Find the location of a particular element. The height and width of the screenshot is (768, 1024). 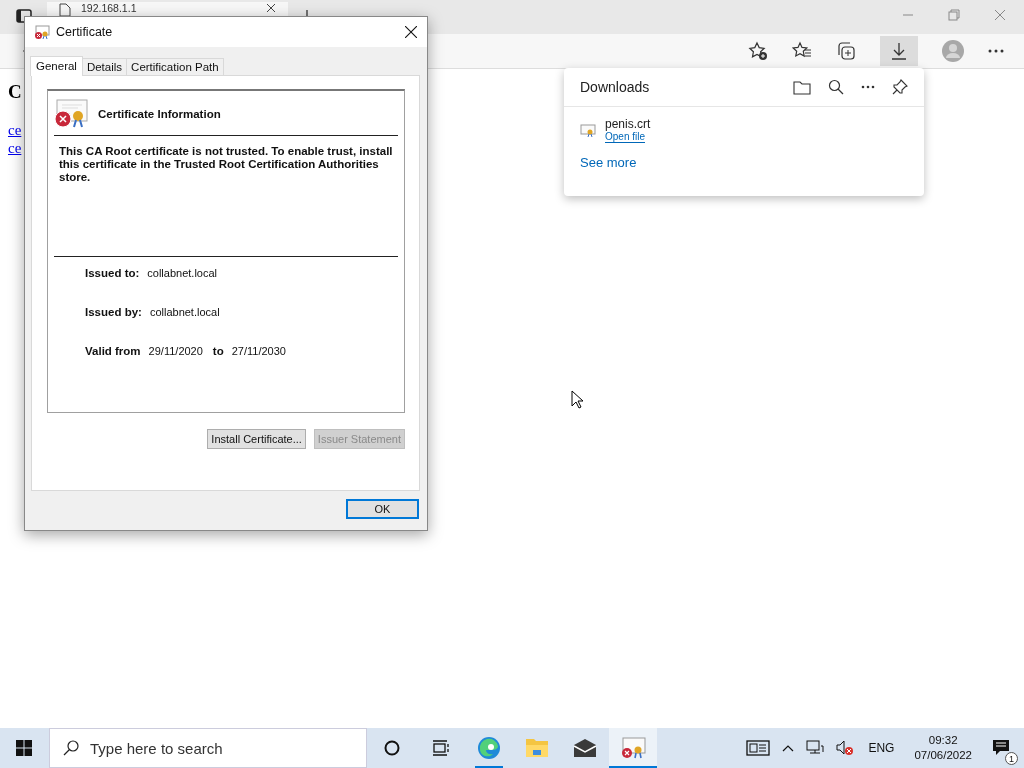

certificate-icon is located at coordinates (42, 32).